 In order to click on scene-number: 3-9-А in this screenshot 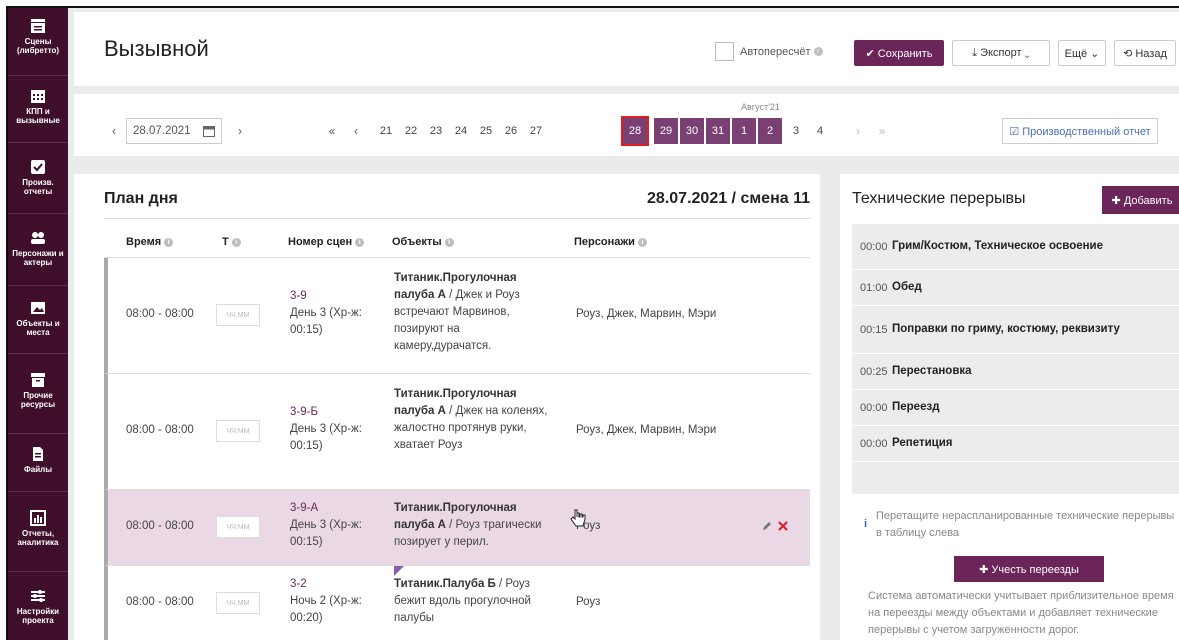, I will do `click(304, 508)`.